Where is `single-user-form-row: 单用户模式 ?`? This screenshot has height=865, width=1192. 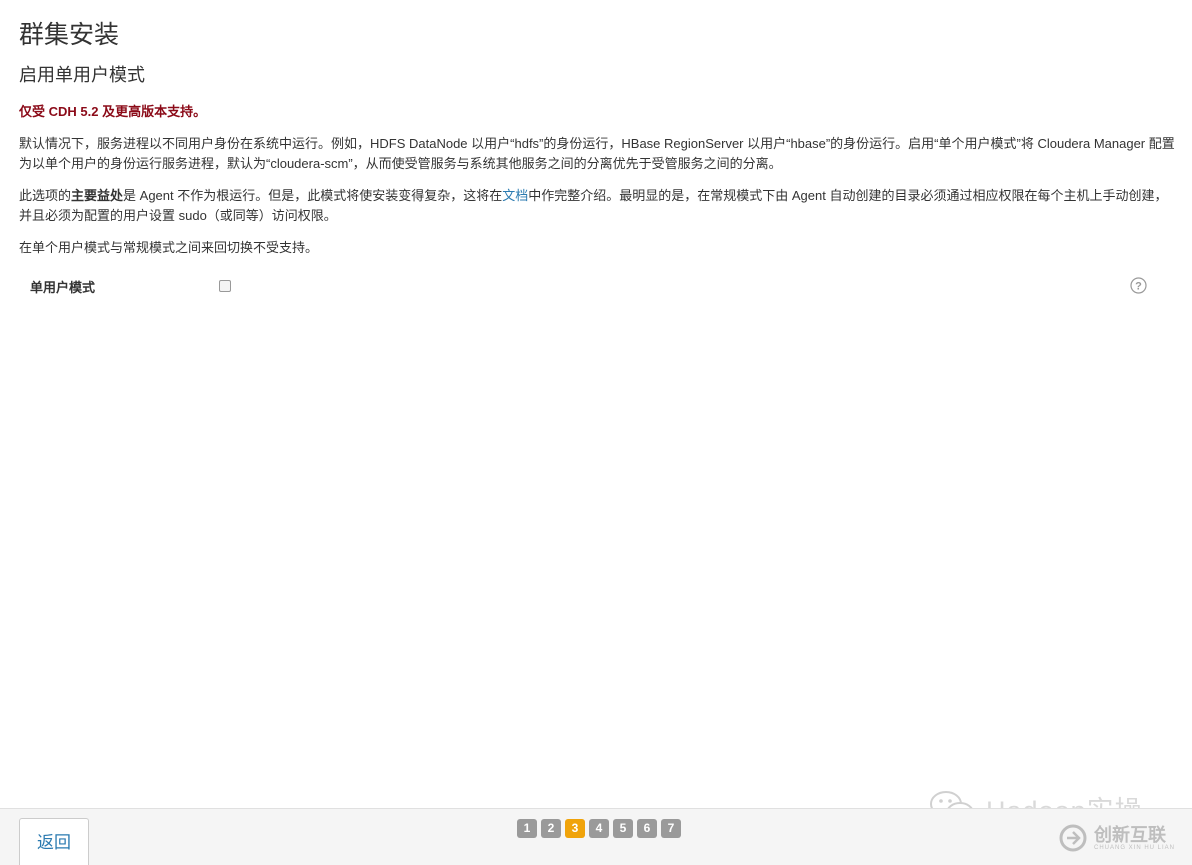
single-user-form-row: 单用户模式 ? is located at coordinates (586, 286).